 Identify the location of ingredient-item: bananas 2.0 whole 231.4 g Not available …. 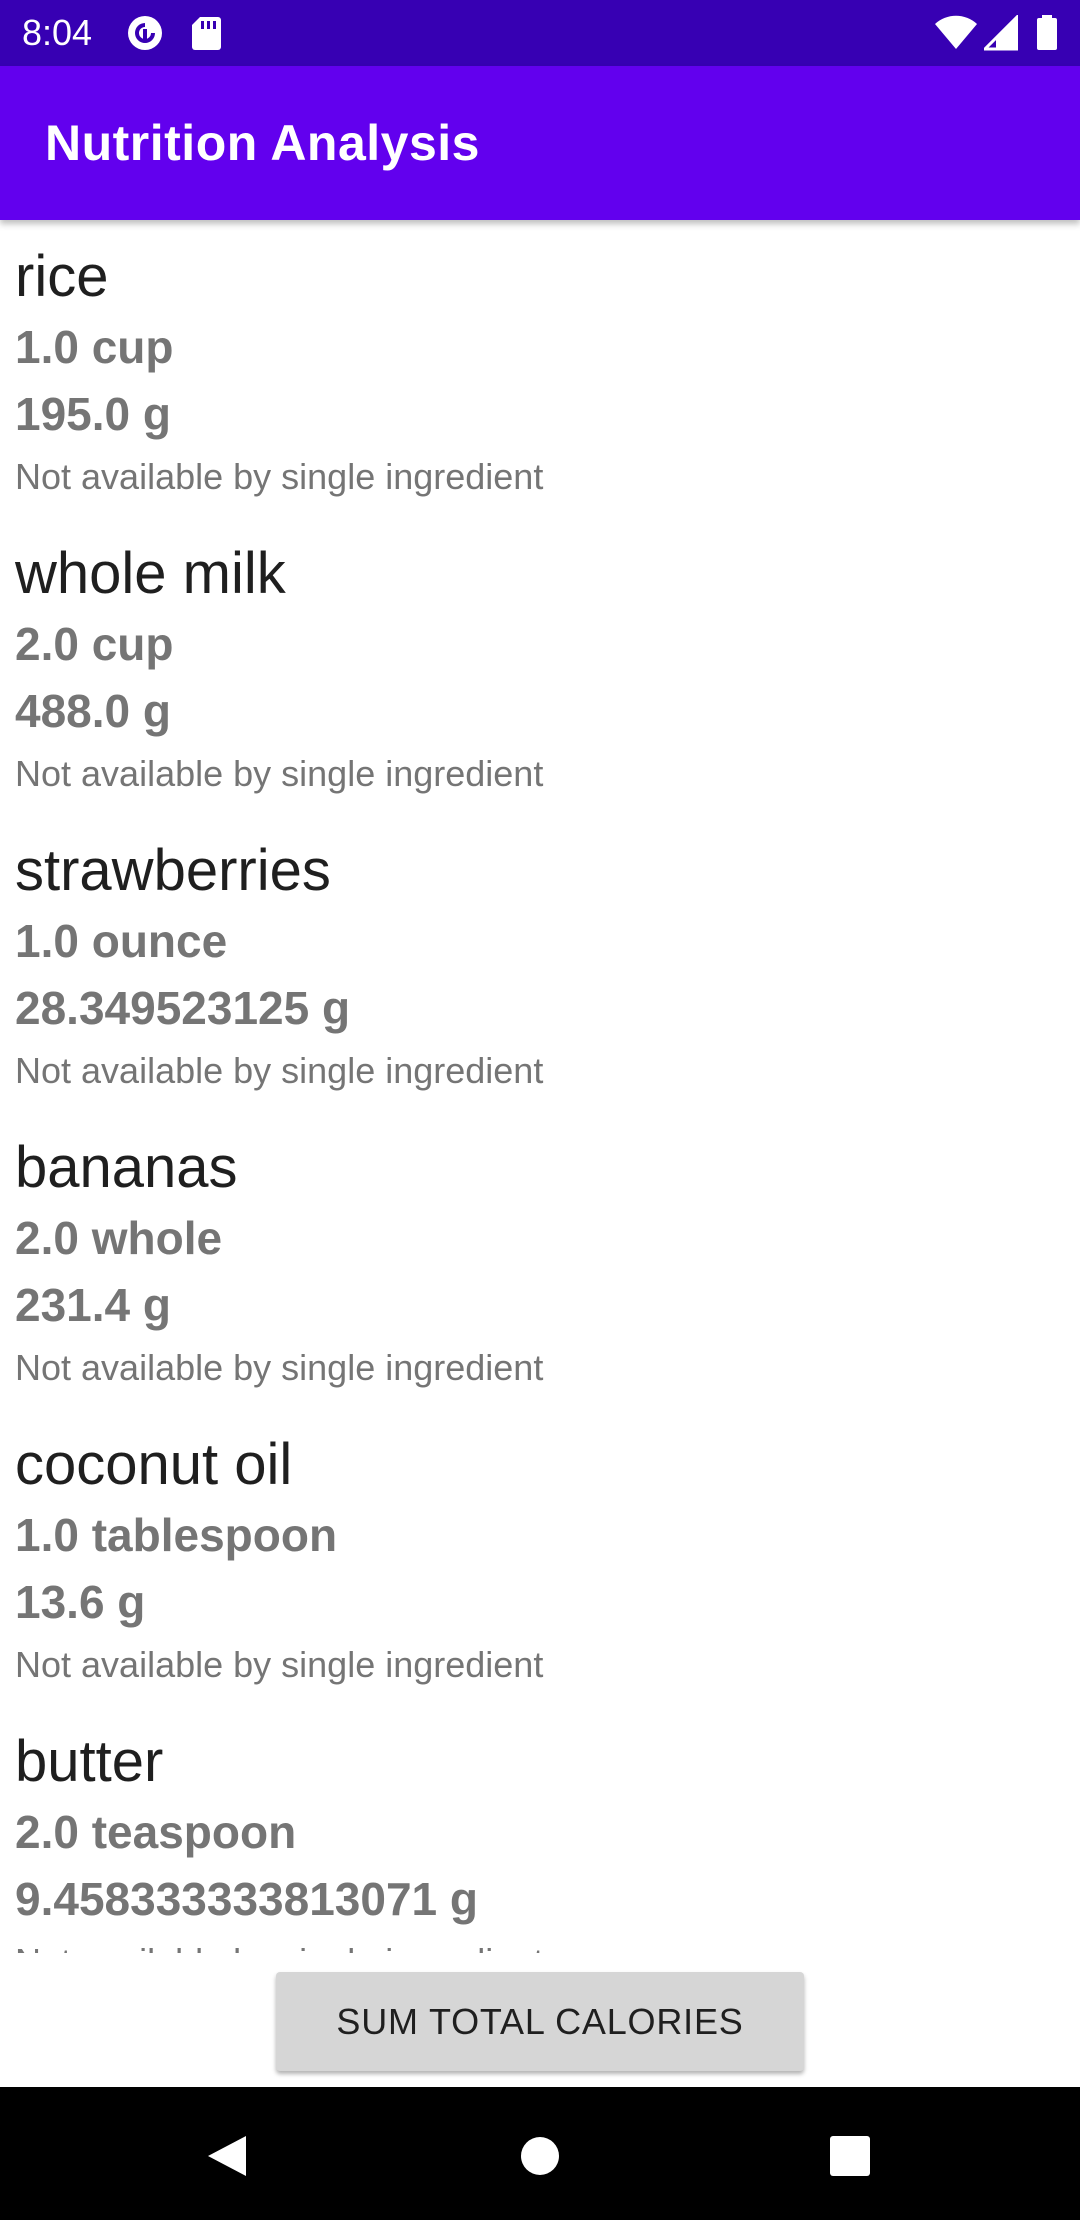
(535, 1259).